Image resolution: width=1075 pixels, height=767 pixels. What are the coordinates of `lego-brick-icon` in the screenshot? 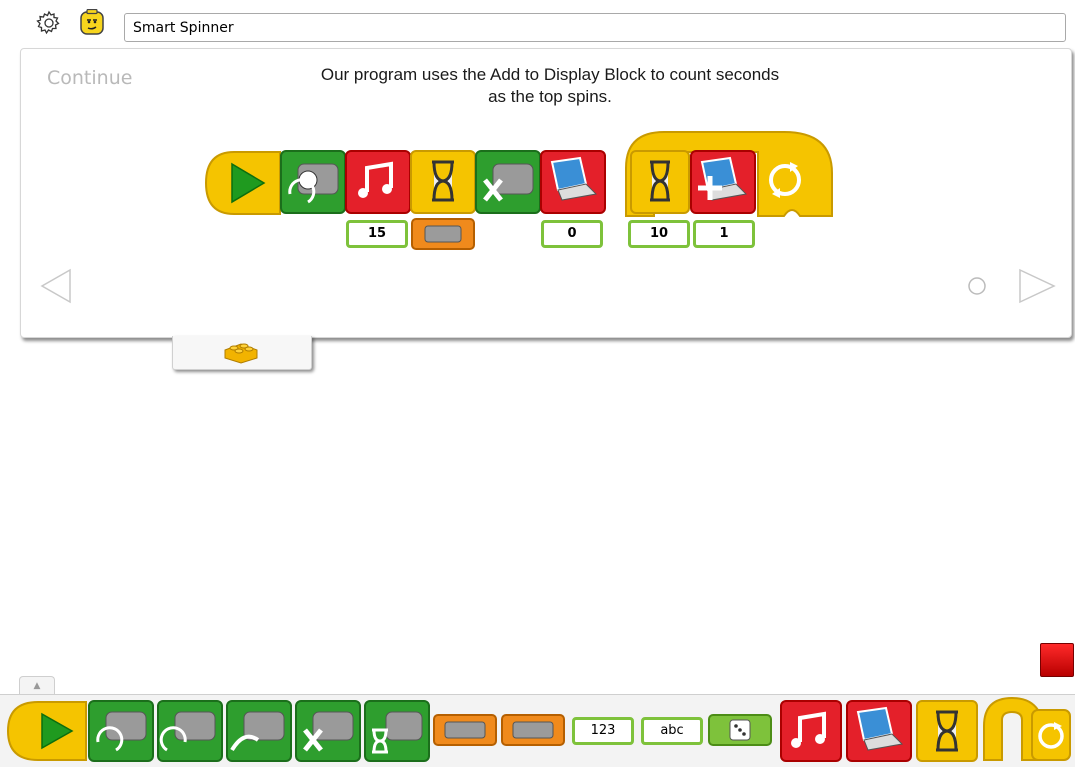 It's located at (241, 352).